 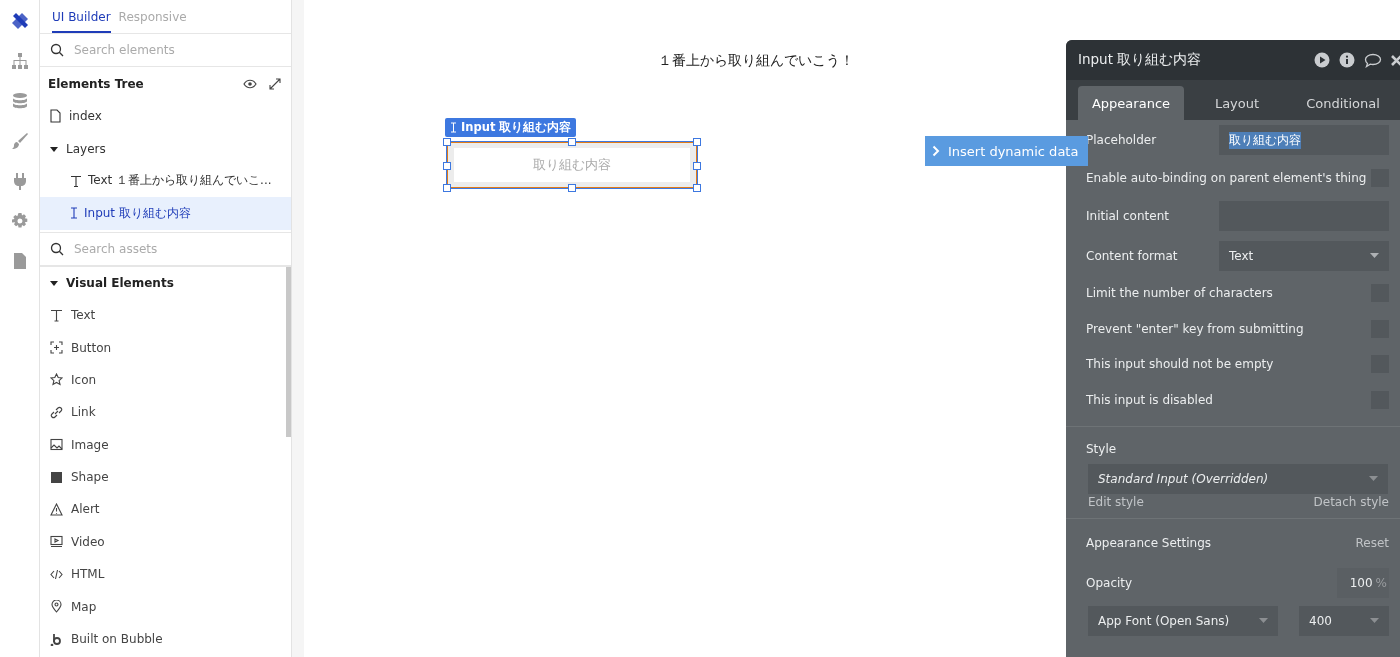 What do you see at coordinates (19, 21) in the screenshot?
I see `design-icon` at bounding box center [19, 21].